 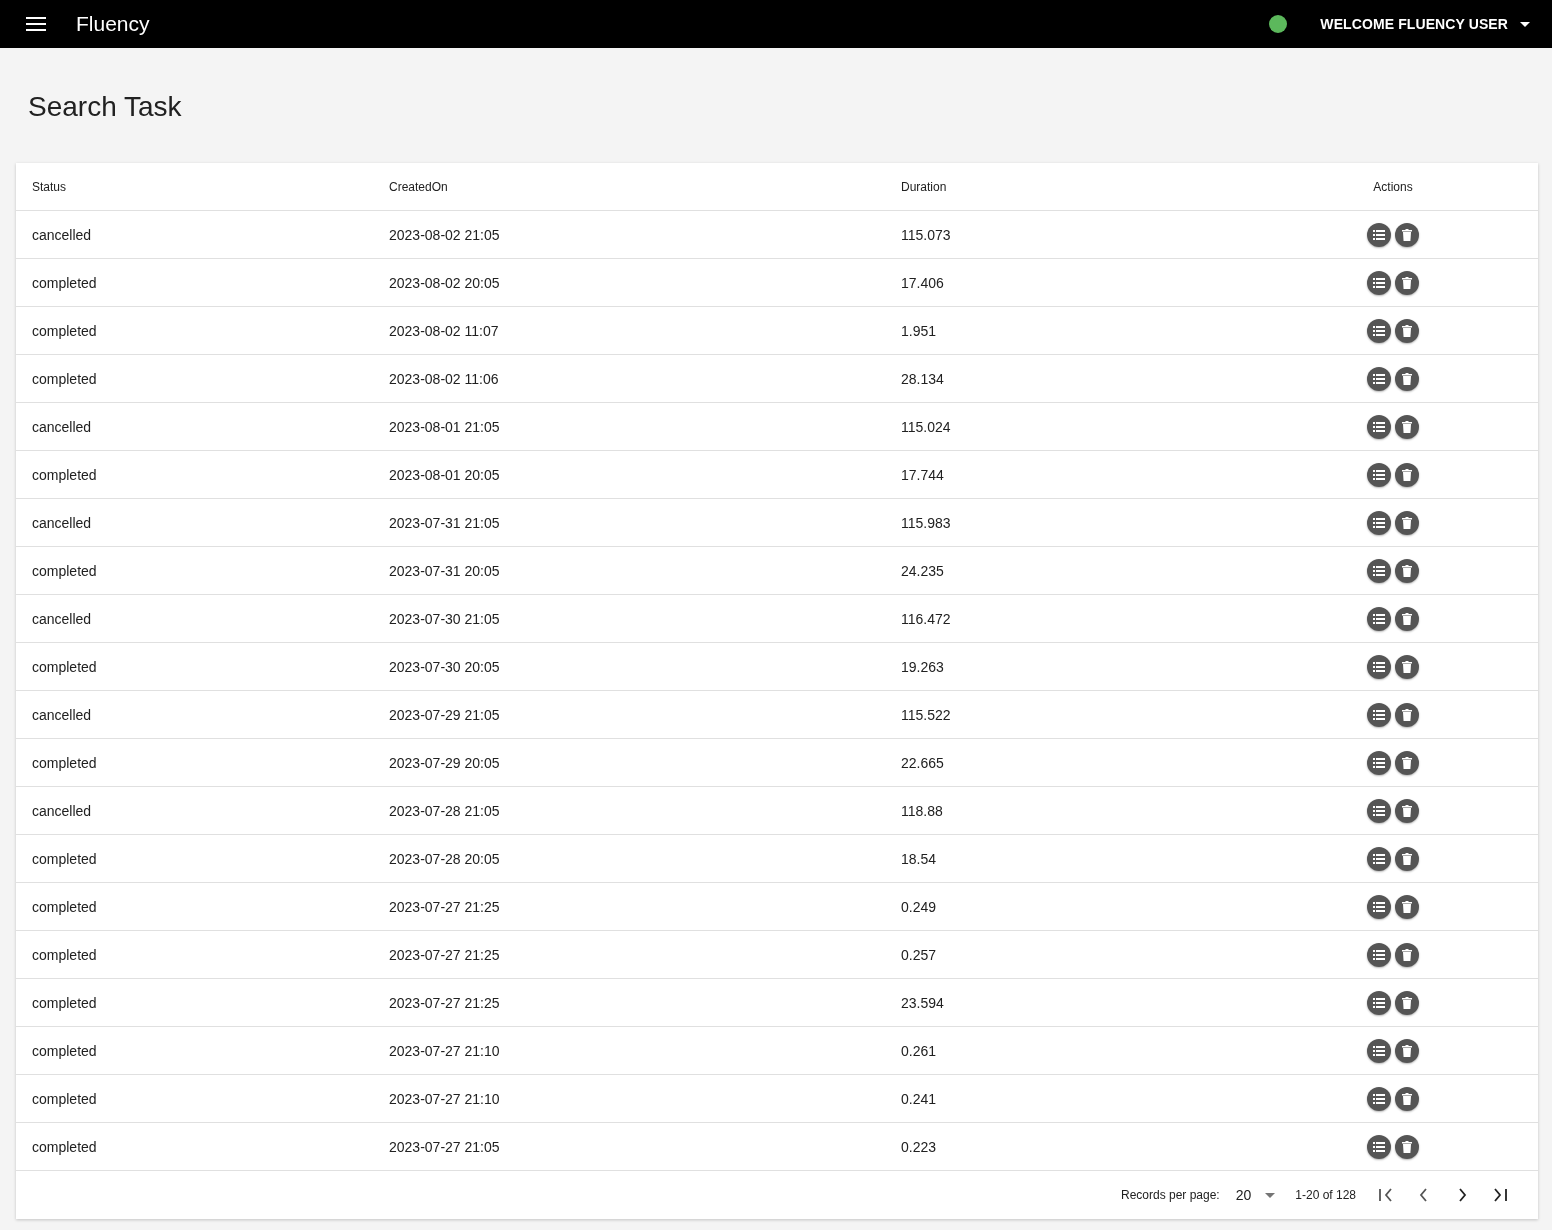 What do you see at coordinates (445, 810) in the screenshot?
I see `table-cell-text: 2023-07-28 21:05` at bounding box center [445, 810].